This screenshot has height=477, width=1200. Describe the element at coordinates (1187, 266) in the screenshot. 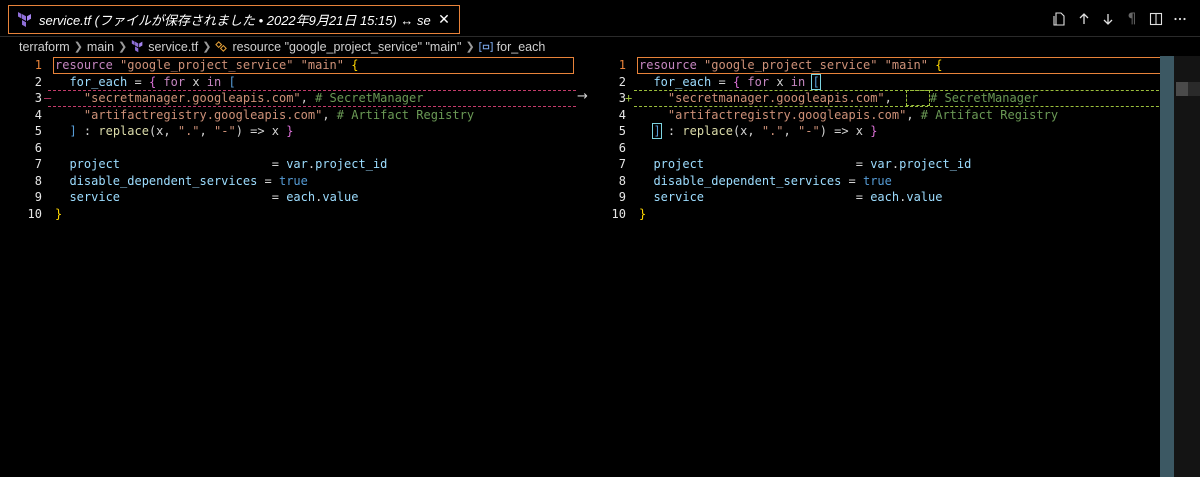

I see `overview-ruler` at that location.